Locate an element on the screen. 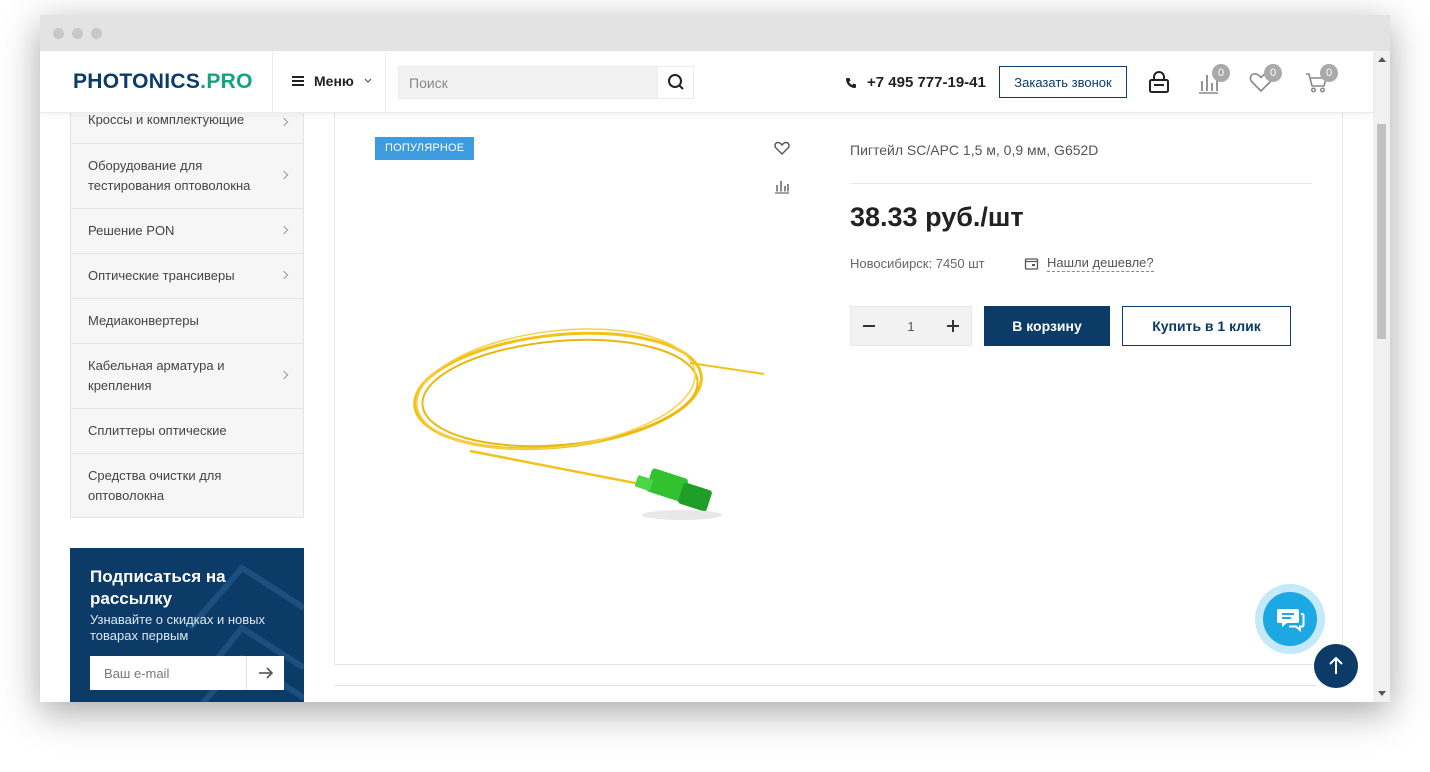 This screenshot has width=1430, height=772. email-field is located at coordinates (168, 673).